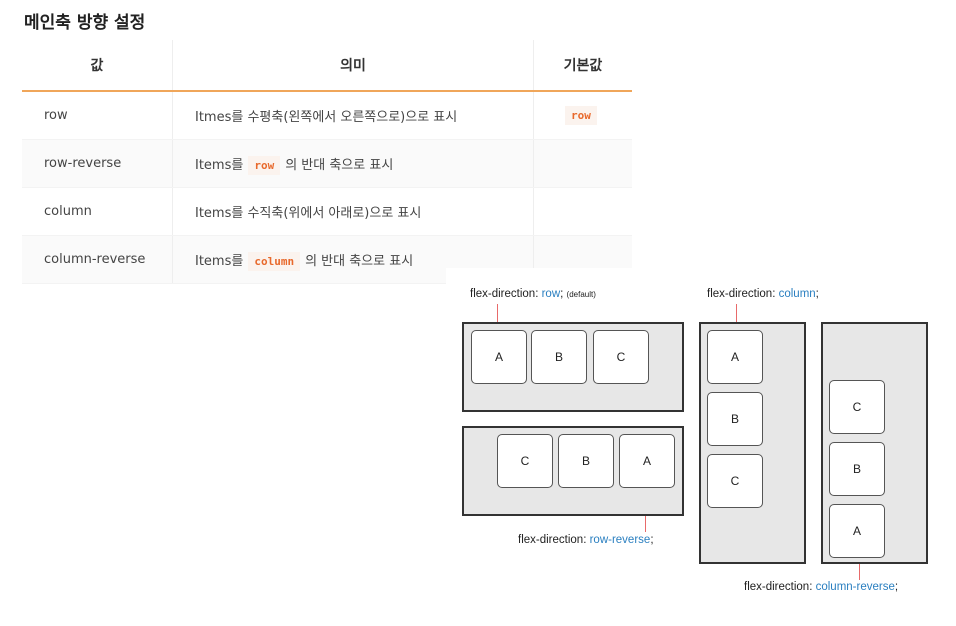 This screenshot has width=956, height=626. I want to click on default-code: row, so click(581, 115).